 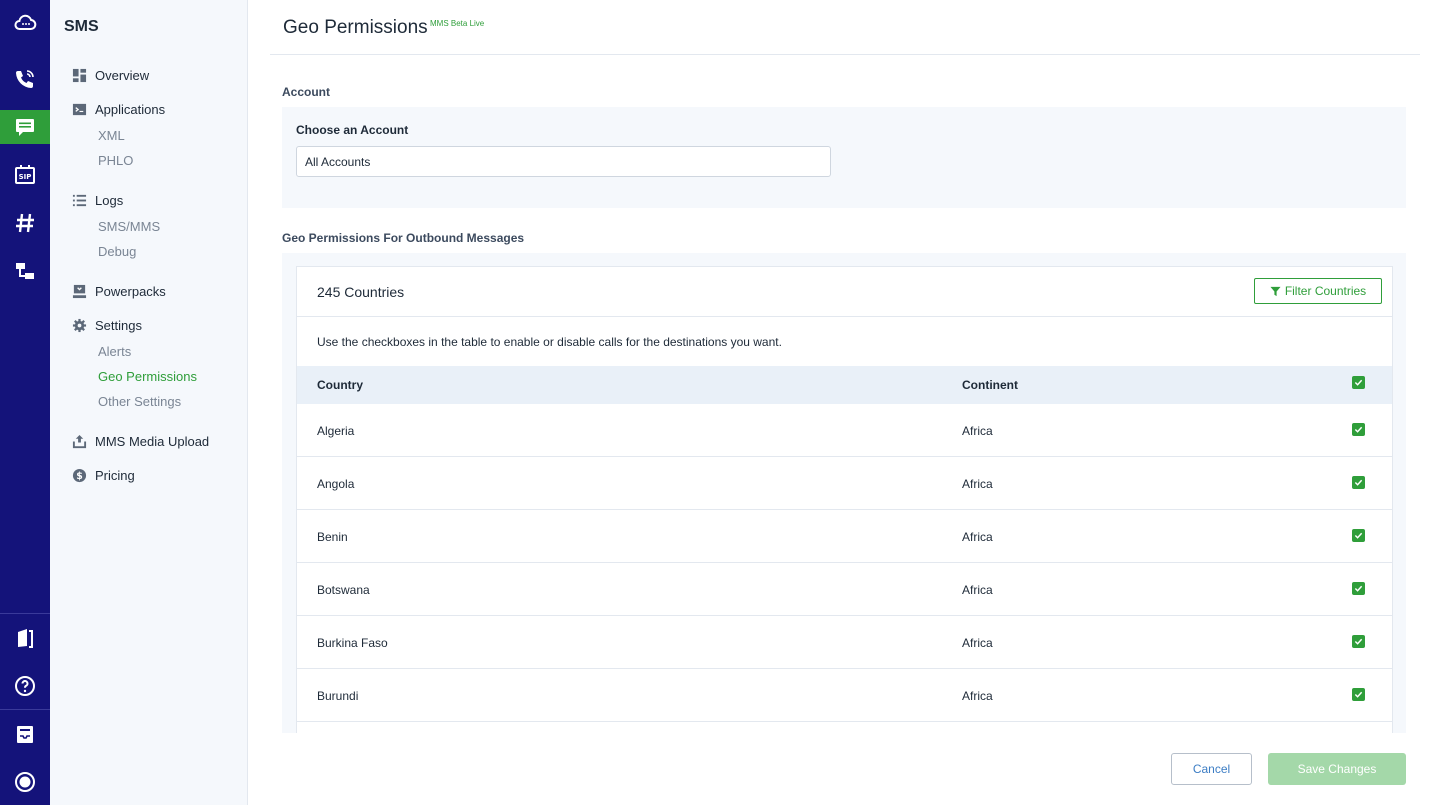 What do you see at coordinates (122, 75) in the screenshot?
I see `sidebar-item-label: Overview` at bounding box center [122, 75].